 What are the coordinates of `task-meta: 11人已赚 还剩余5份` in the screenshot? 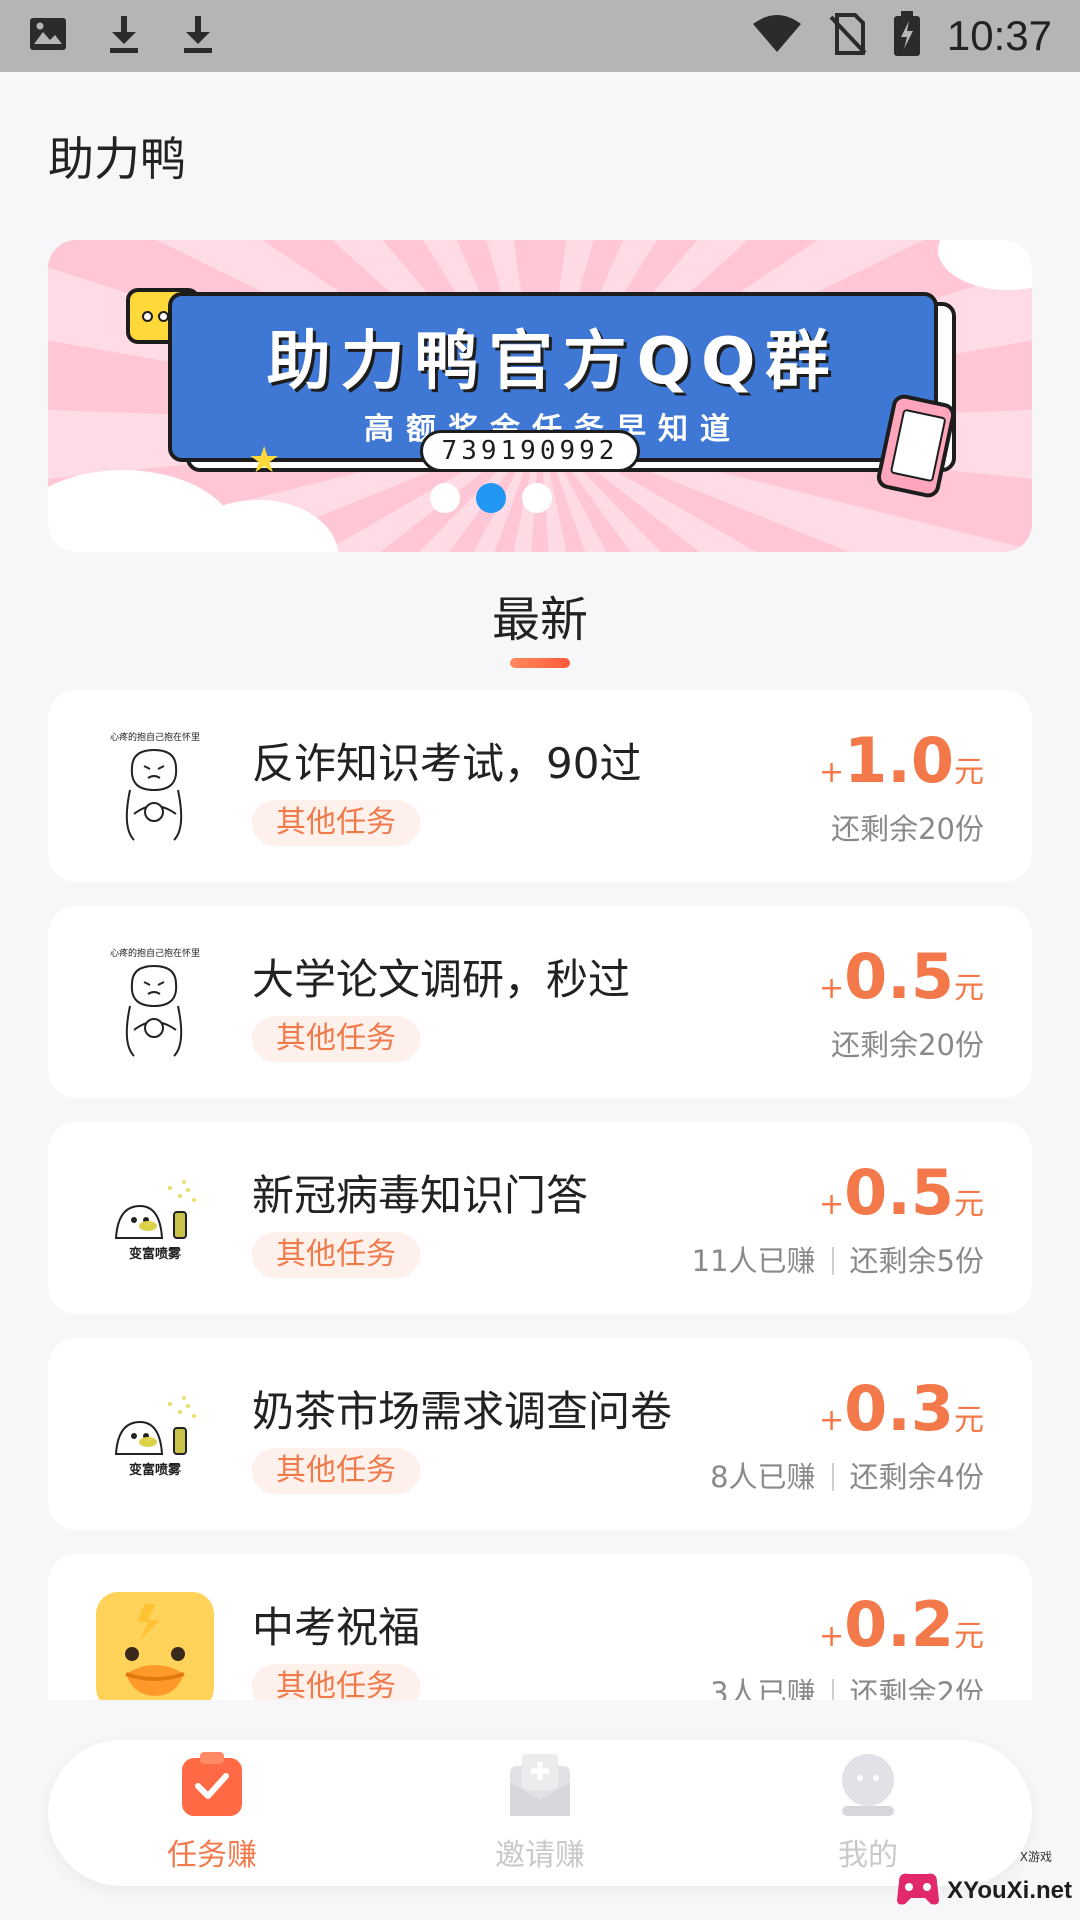 It's located at (838, 1259).